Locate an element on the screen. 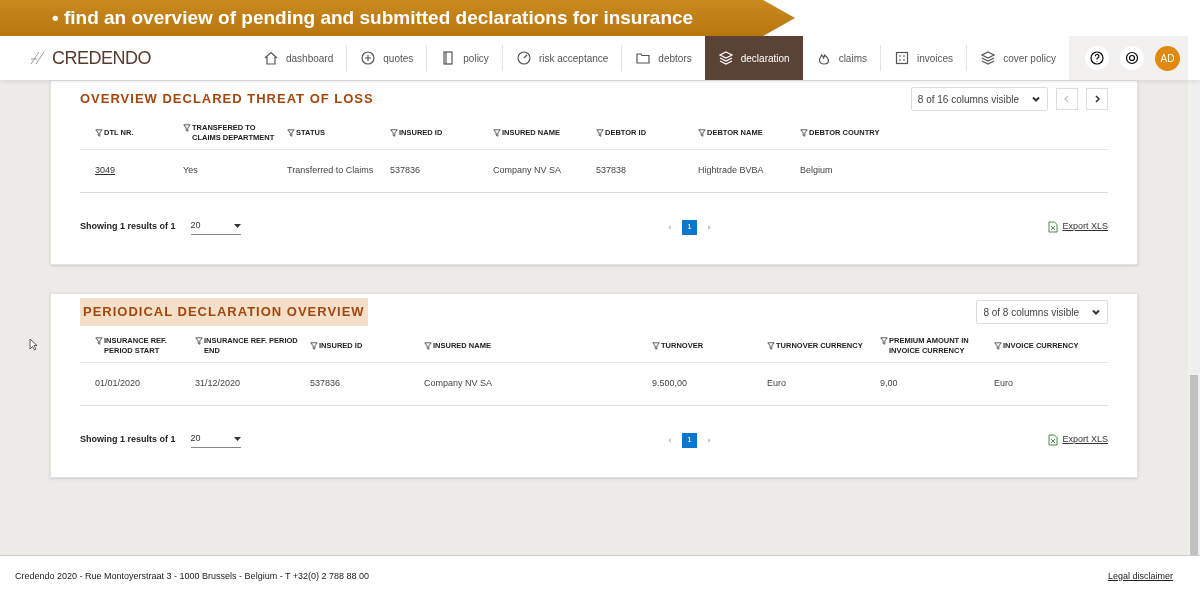  chevron-right-icon is located at coordinates (1097, 99).